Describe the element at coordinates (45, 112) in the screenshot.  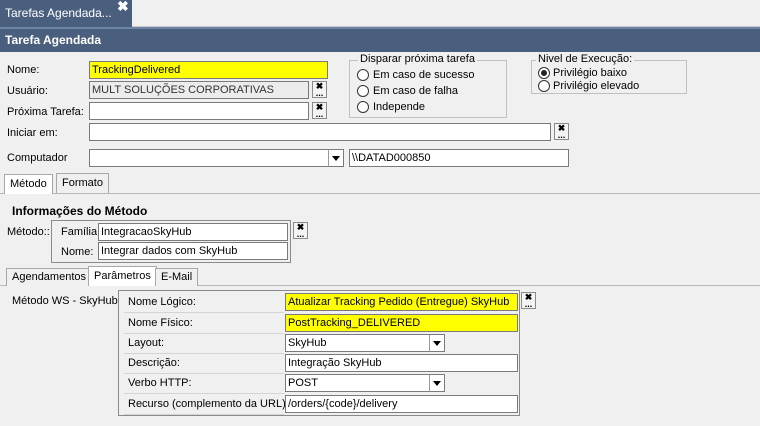
I see `proxima-tarefa-label: Próxima Tarefa:` at that location.